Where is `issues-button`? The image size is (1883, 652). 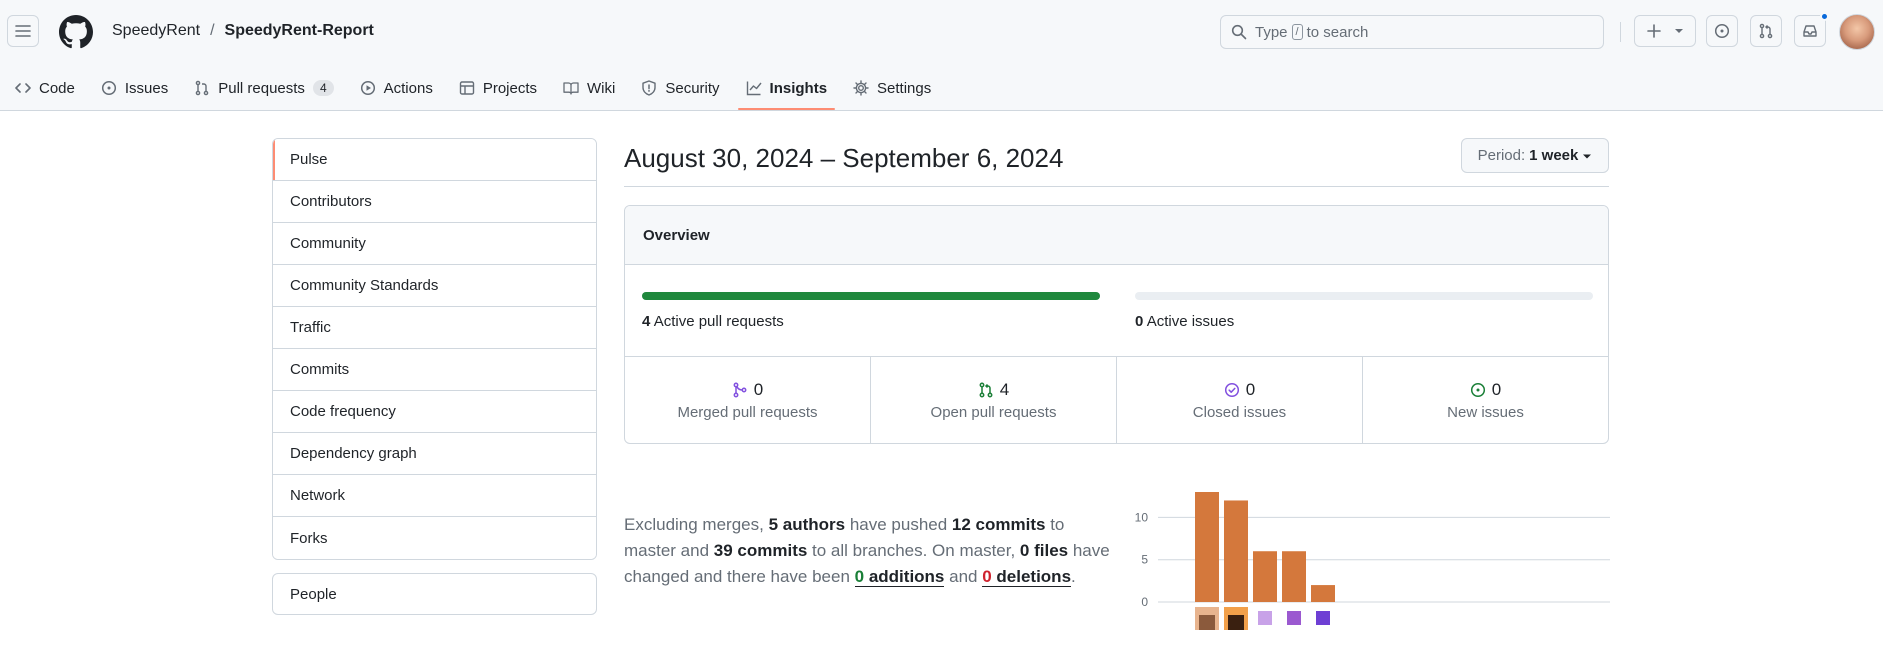
issues-button is located at coordinates (1722, 31).